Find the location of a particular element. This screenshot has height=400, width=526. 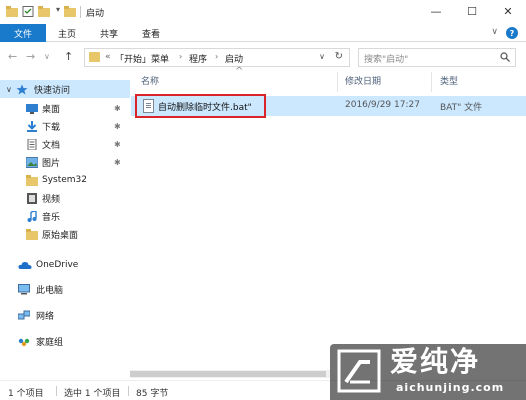

recent-locations-icon: ∨ is located at coordinates (47, 56).